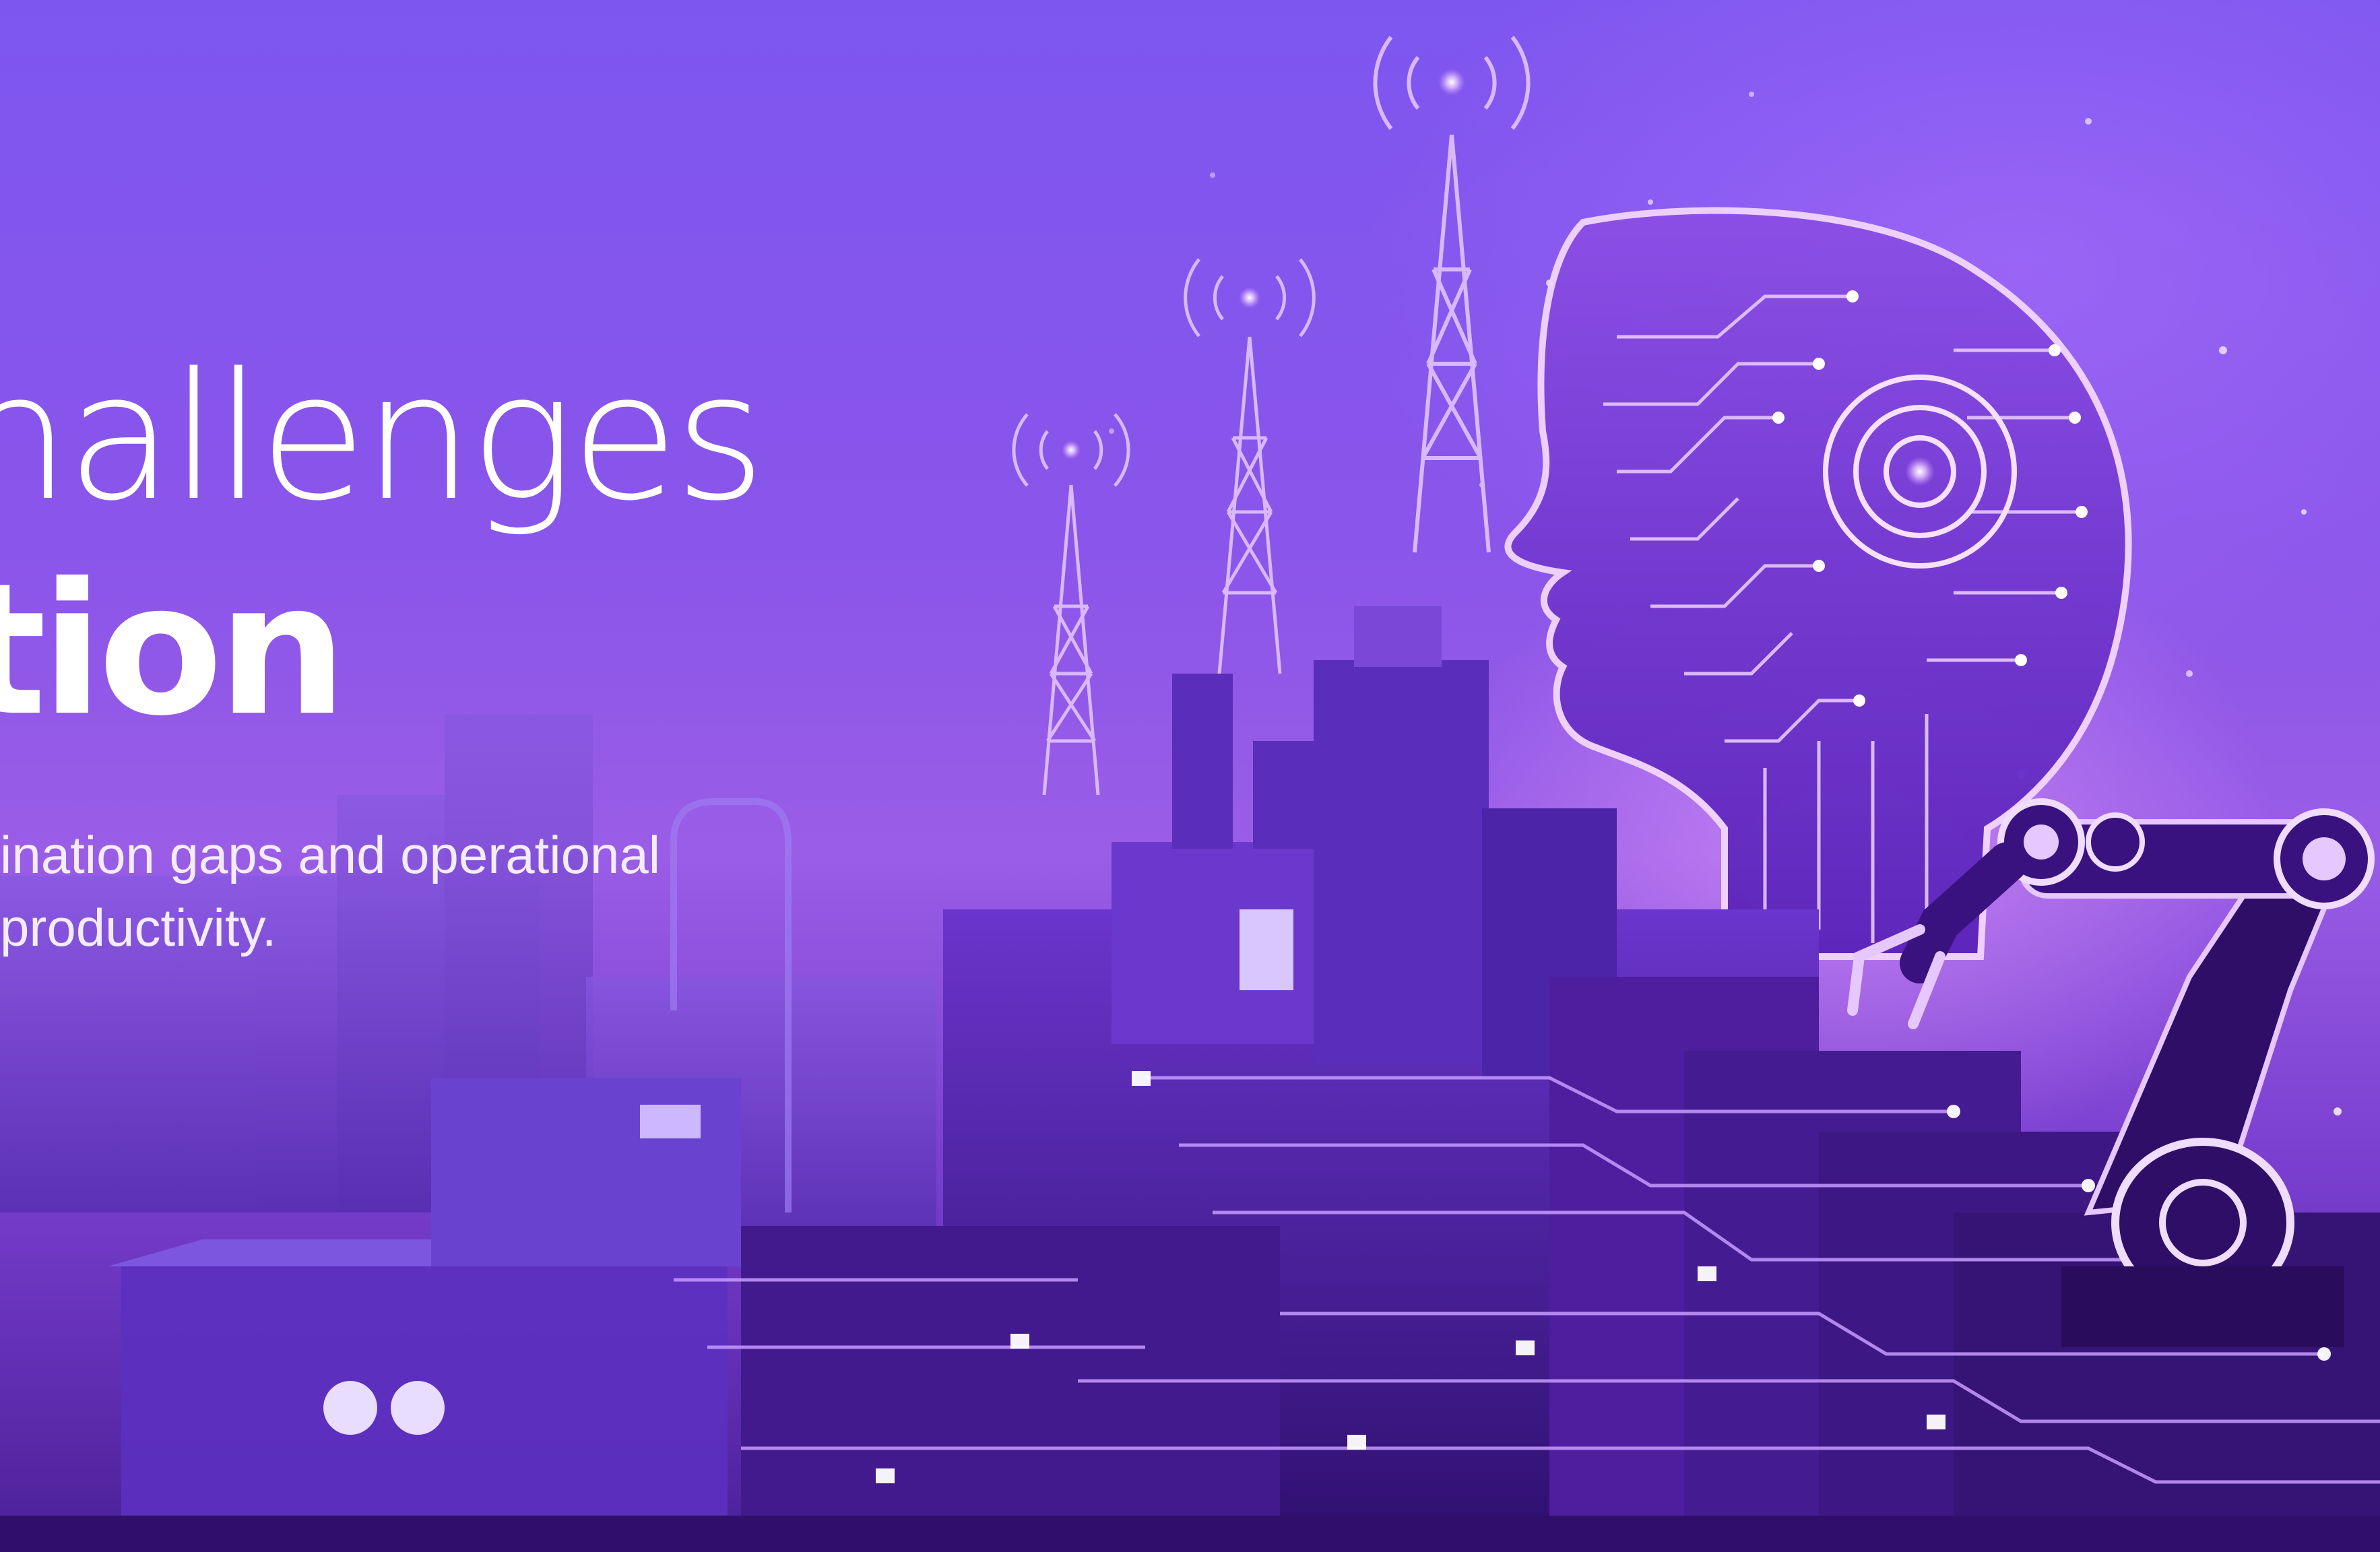 The height and width of the screenshot is (1552, 2380). Describe the element at coordinates (383, 438) in the screenshot. I see `headline-line-1: hallenges` at that location.